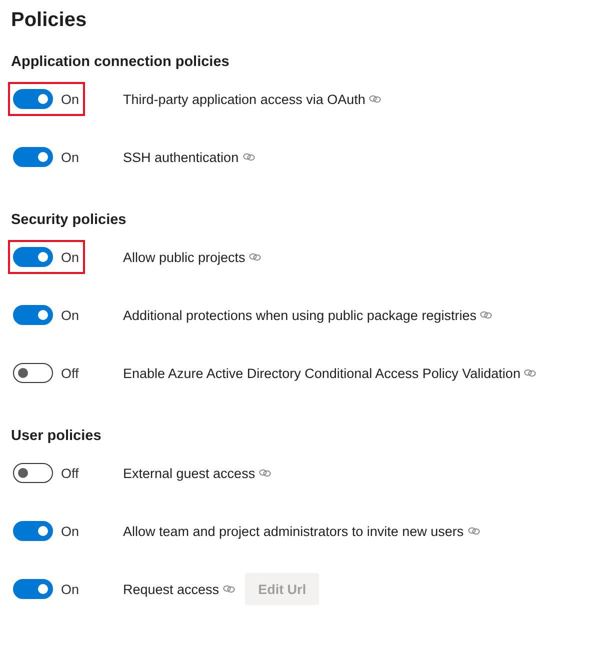 The image size is (601, 660). What do you see at coordinates (120, 62) in the screenshot?
I see `section-heading: Application connection policies` at bounding box center [120, 62].